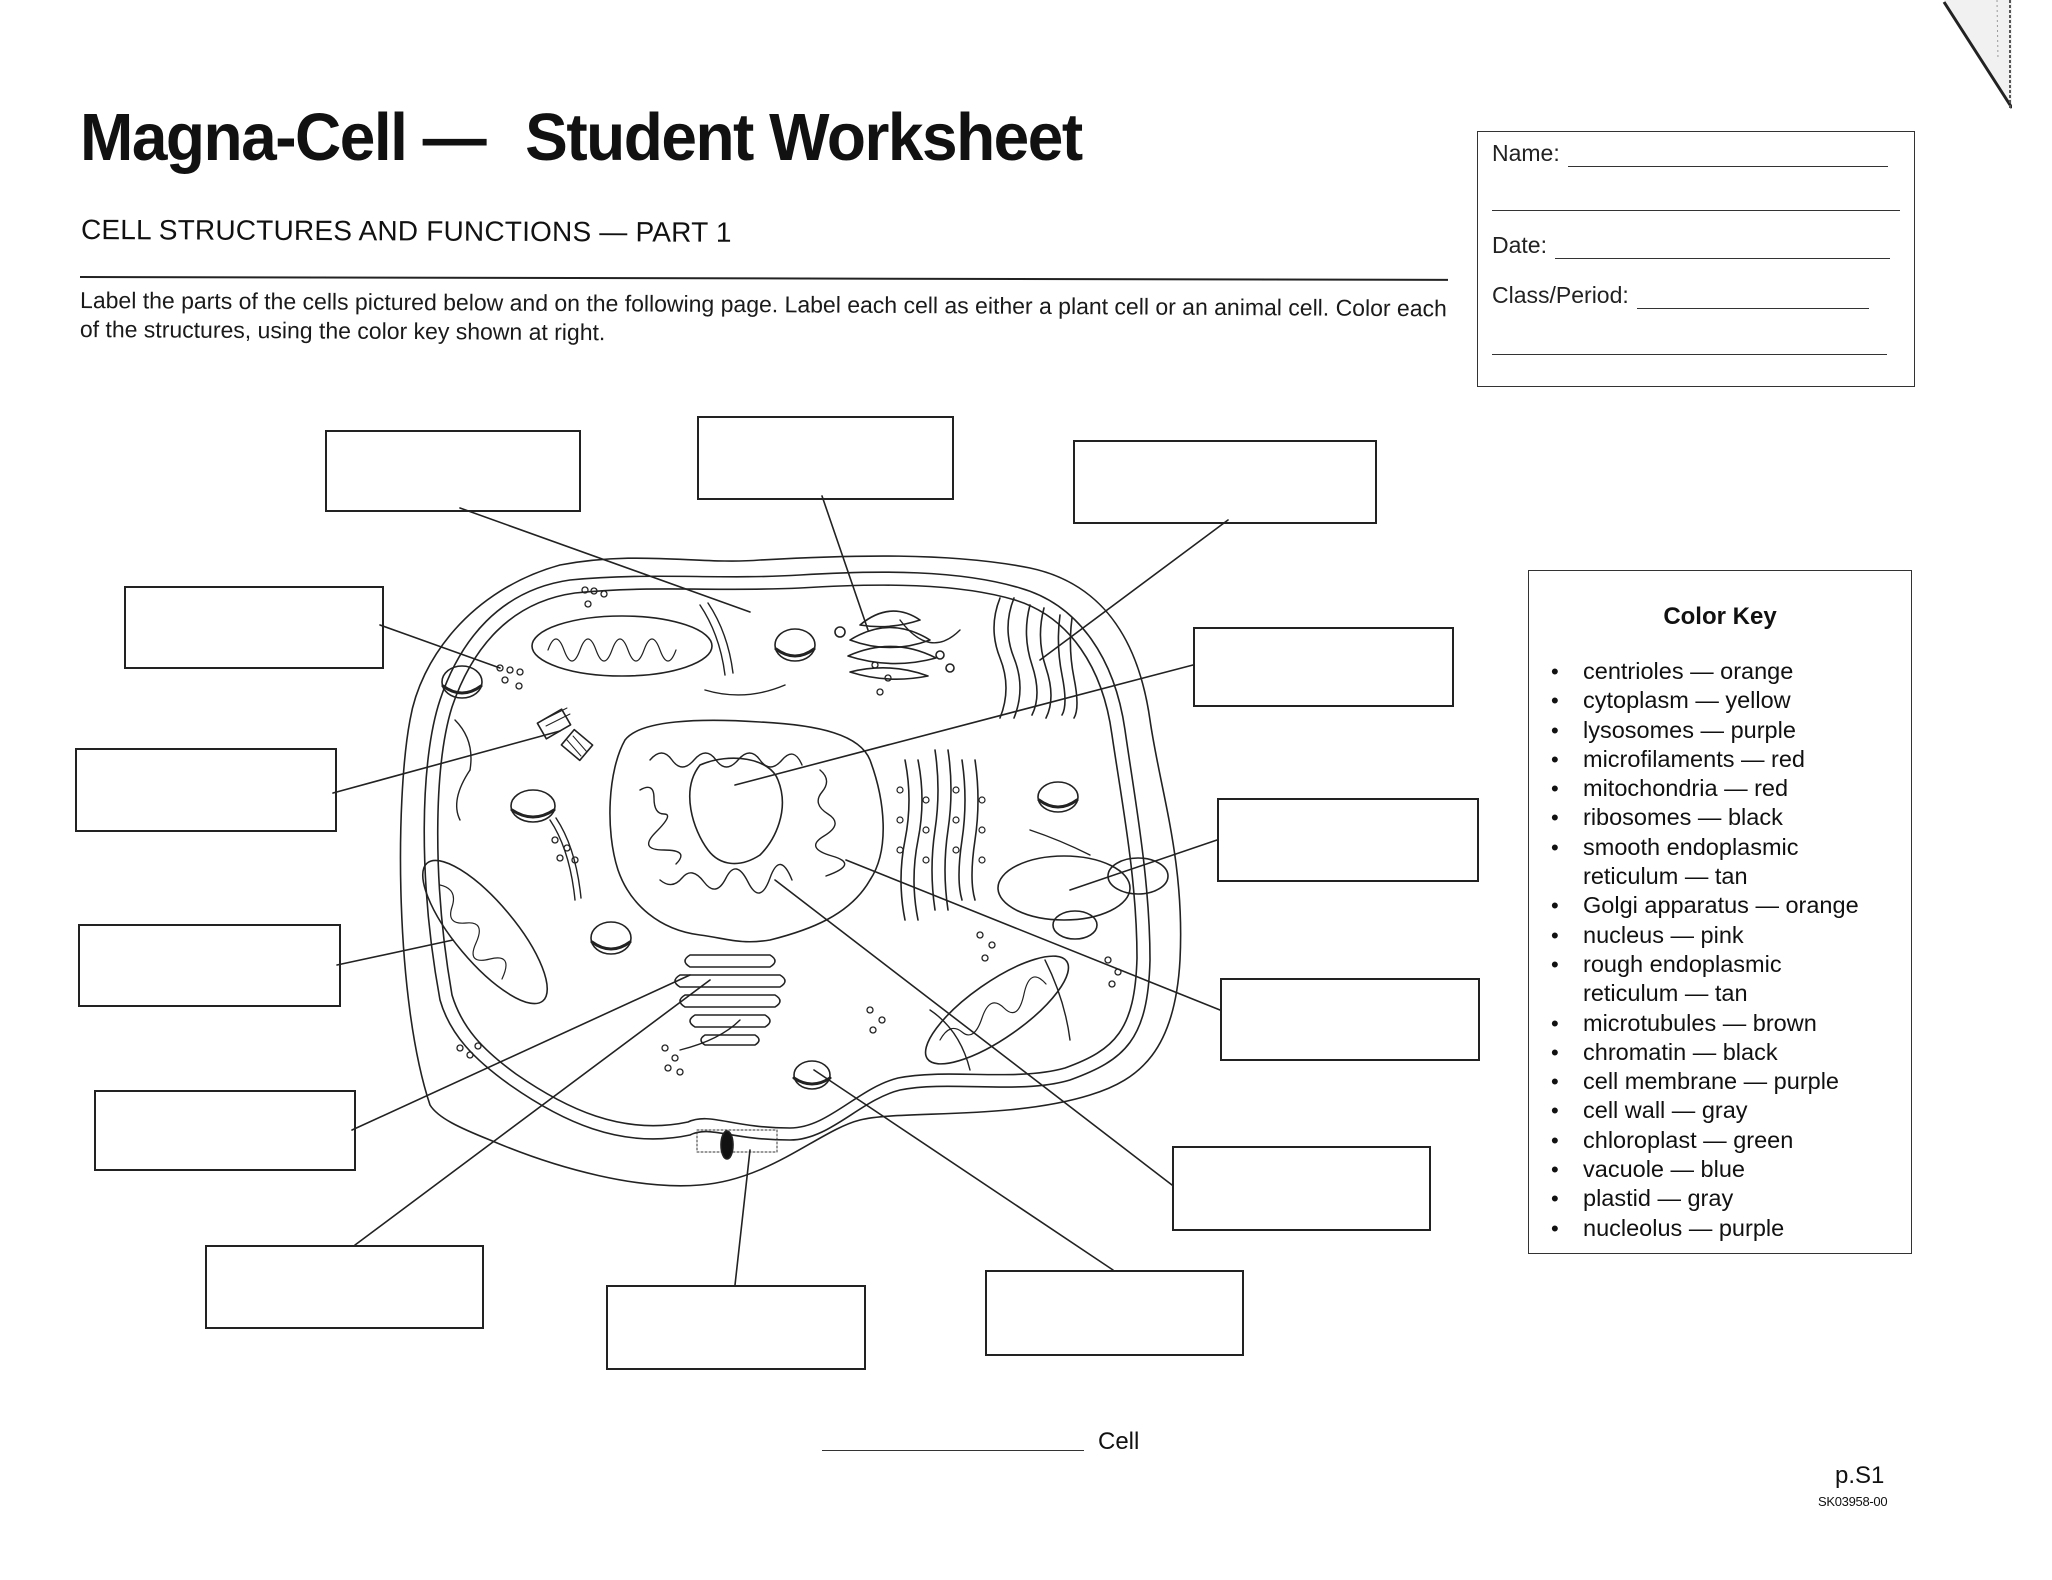 Image resolution: width=2052 pixels, height=1580 pixels. Describe the element at coordinates (894, 645) in the screenshot. I see `golgi-apparatus` at that location.